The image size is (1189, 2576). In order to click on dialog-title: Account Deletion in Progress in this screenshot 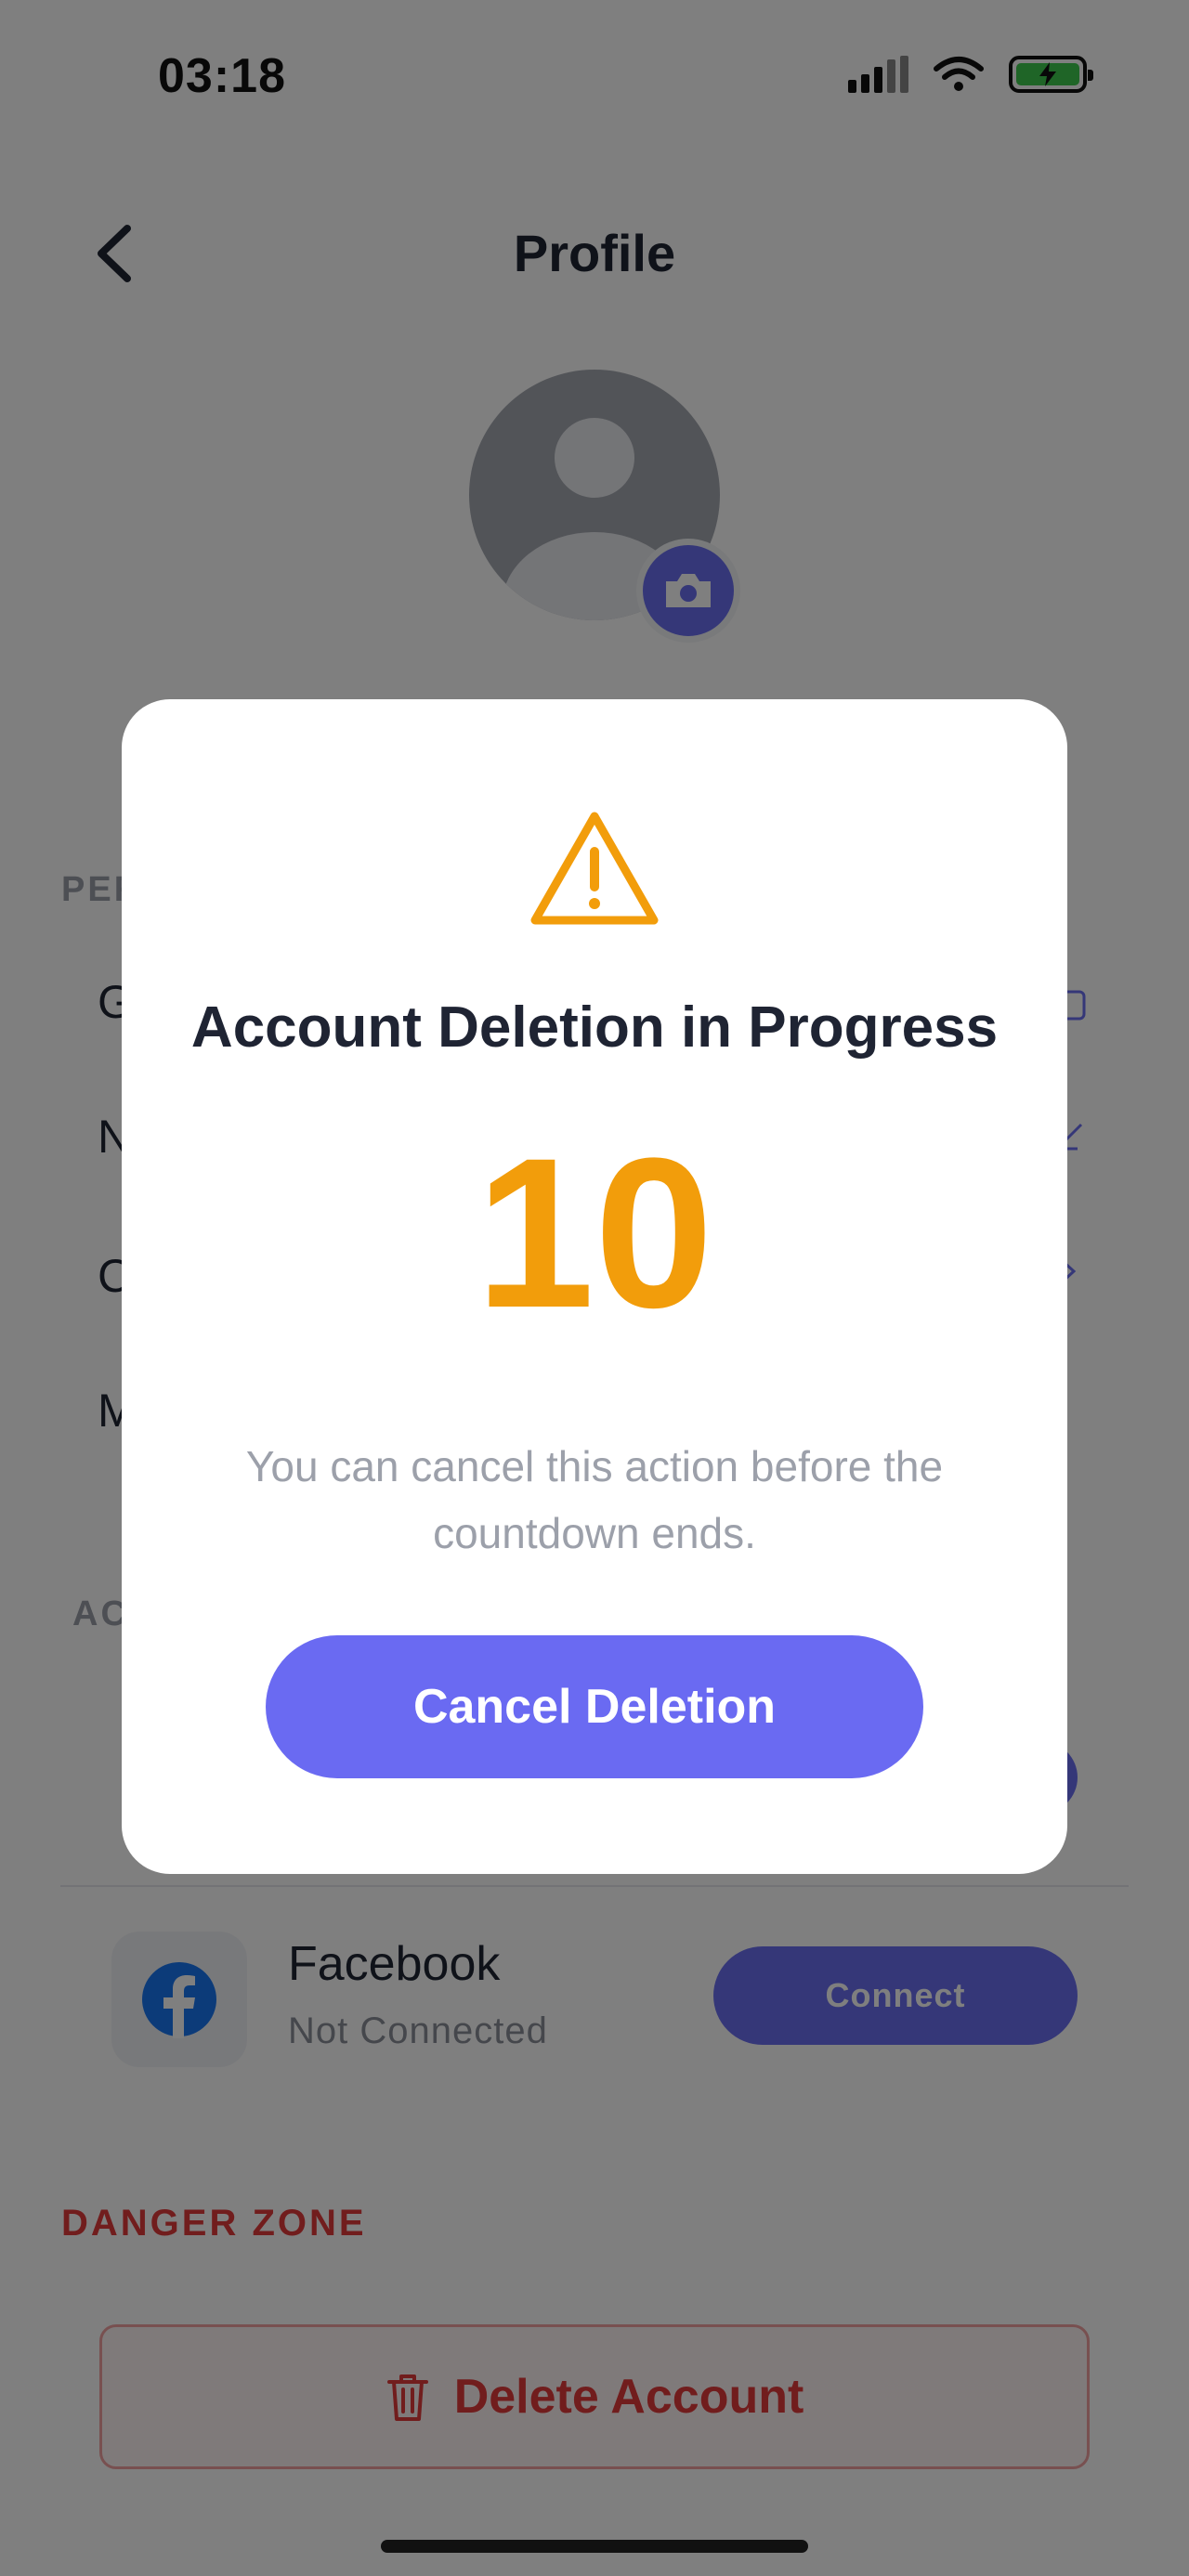, I will do `click(594, 1027)`.